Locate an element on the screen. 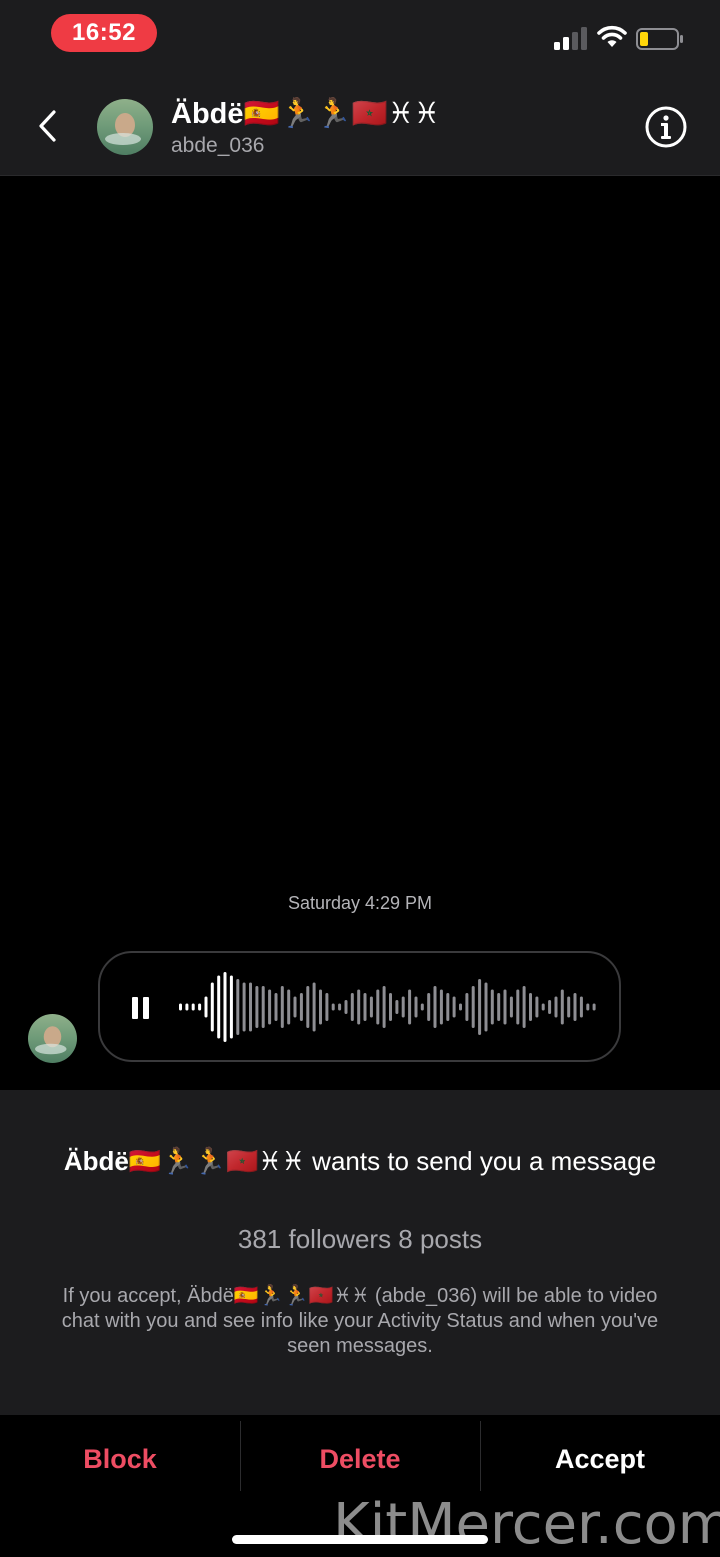 This screenshot has width=720, height=1557. cellular-signal-icon is located at coordinates (570, 38).